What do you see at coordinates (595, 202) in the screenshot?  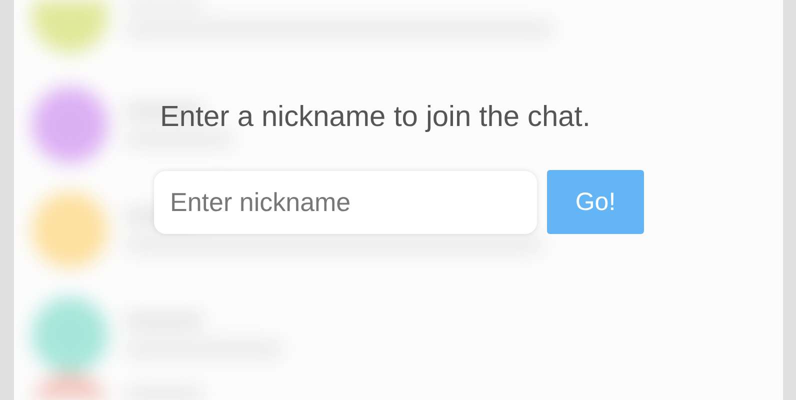 I see `go-button: Go!` at bounding box center [595, 202].